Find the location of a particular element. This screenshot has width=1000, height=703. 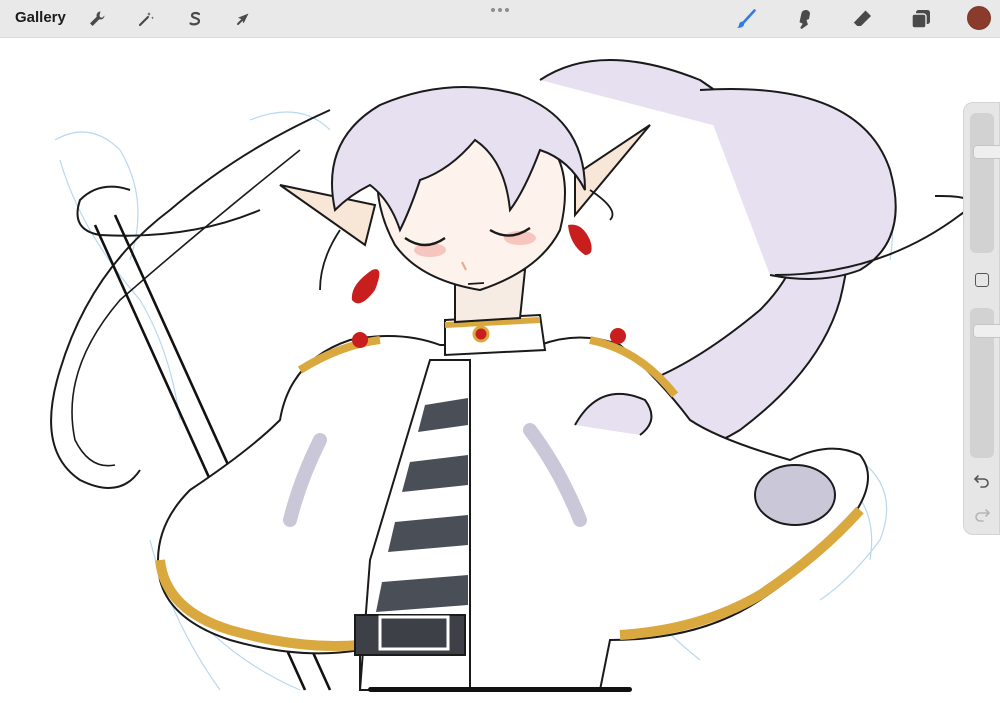

brush-icon is located at coordinates (746, 19).